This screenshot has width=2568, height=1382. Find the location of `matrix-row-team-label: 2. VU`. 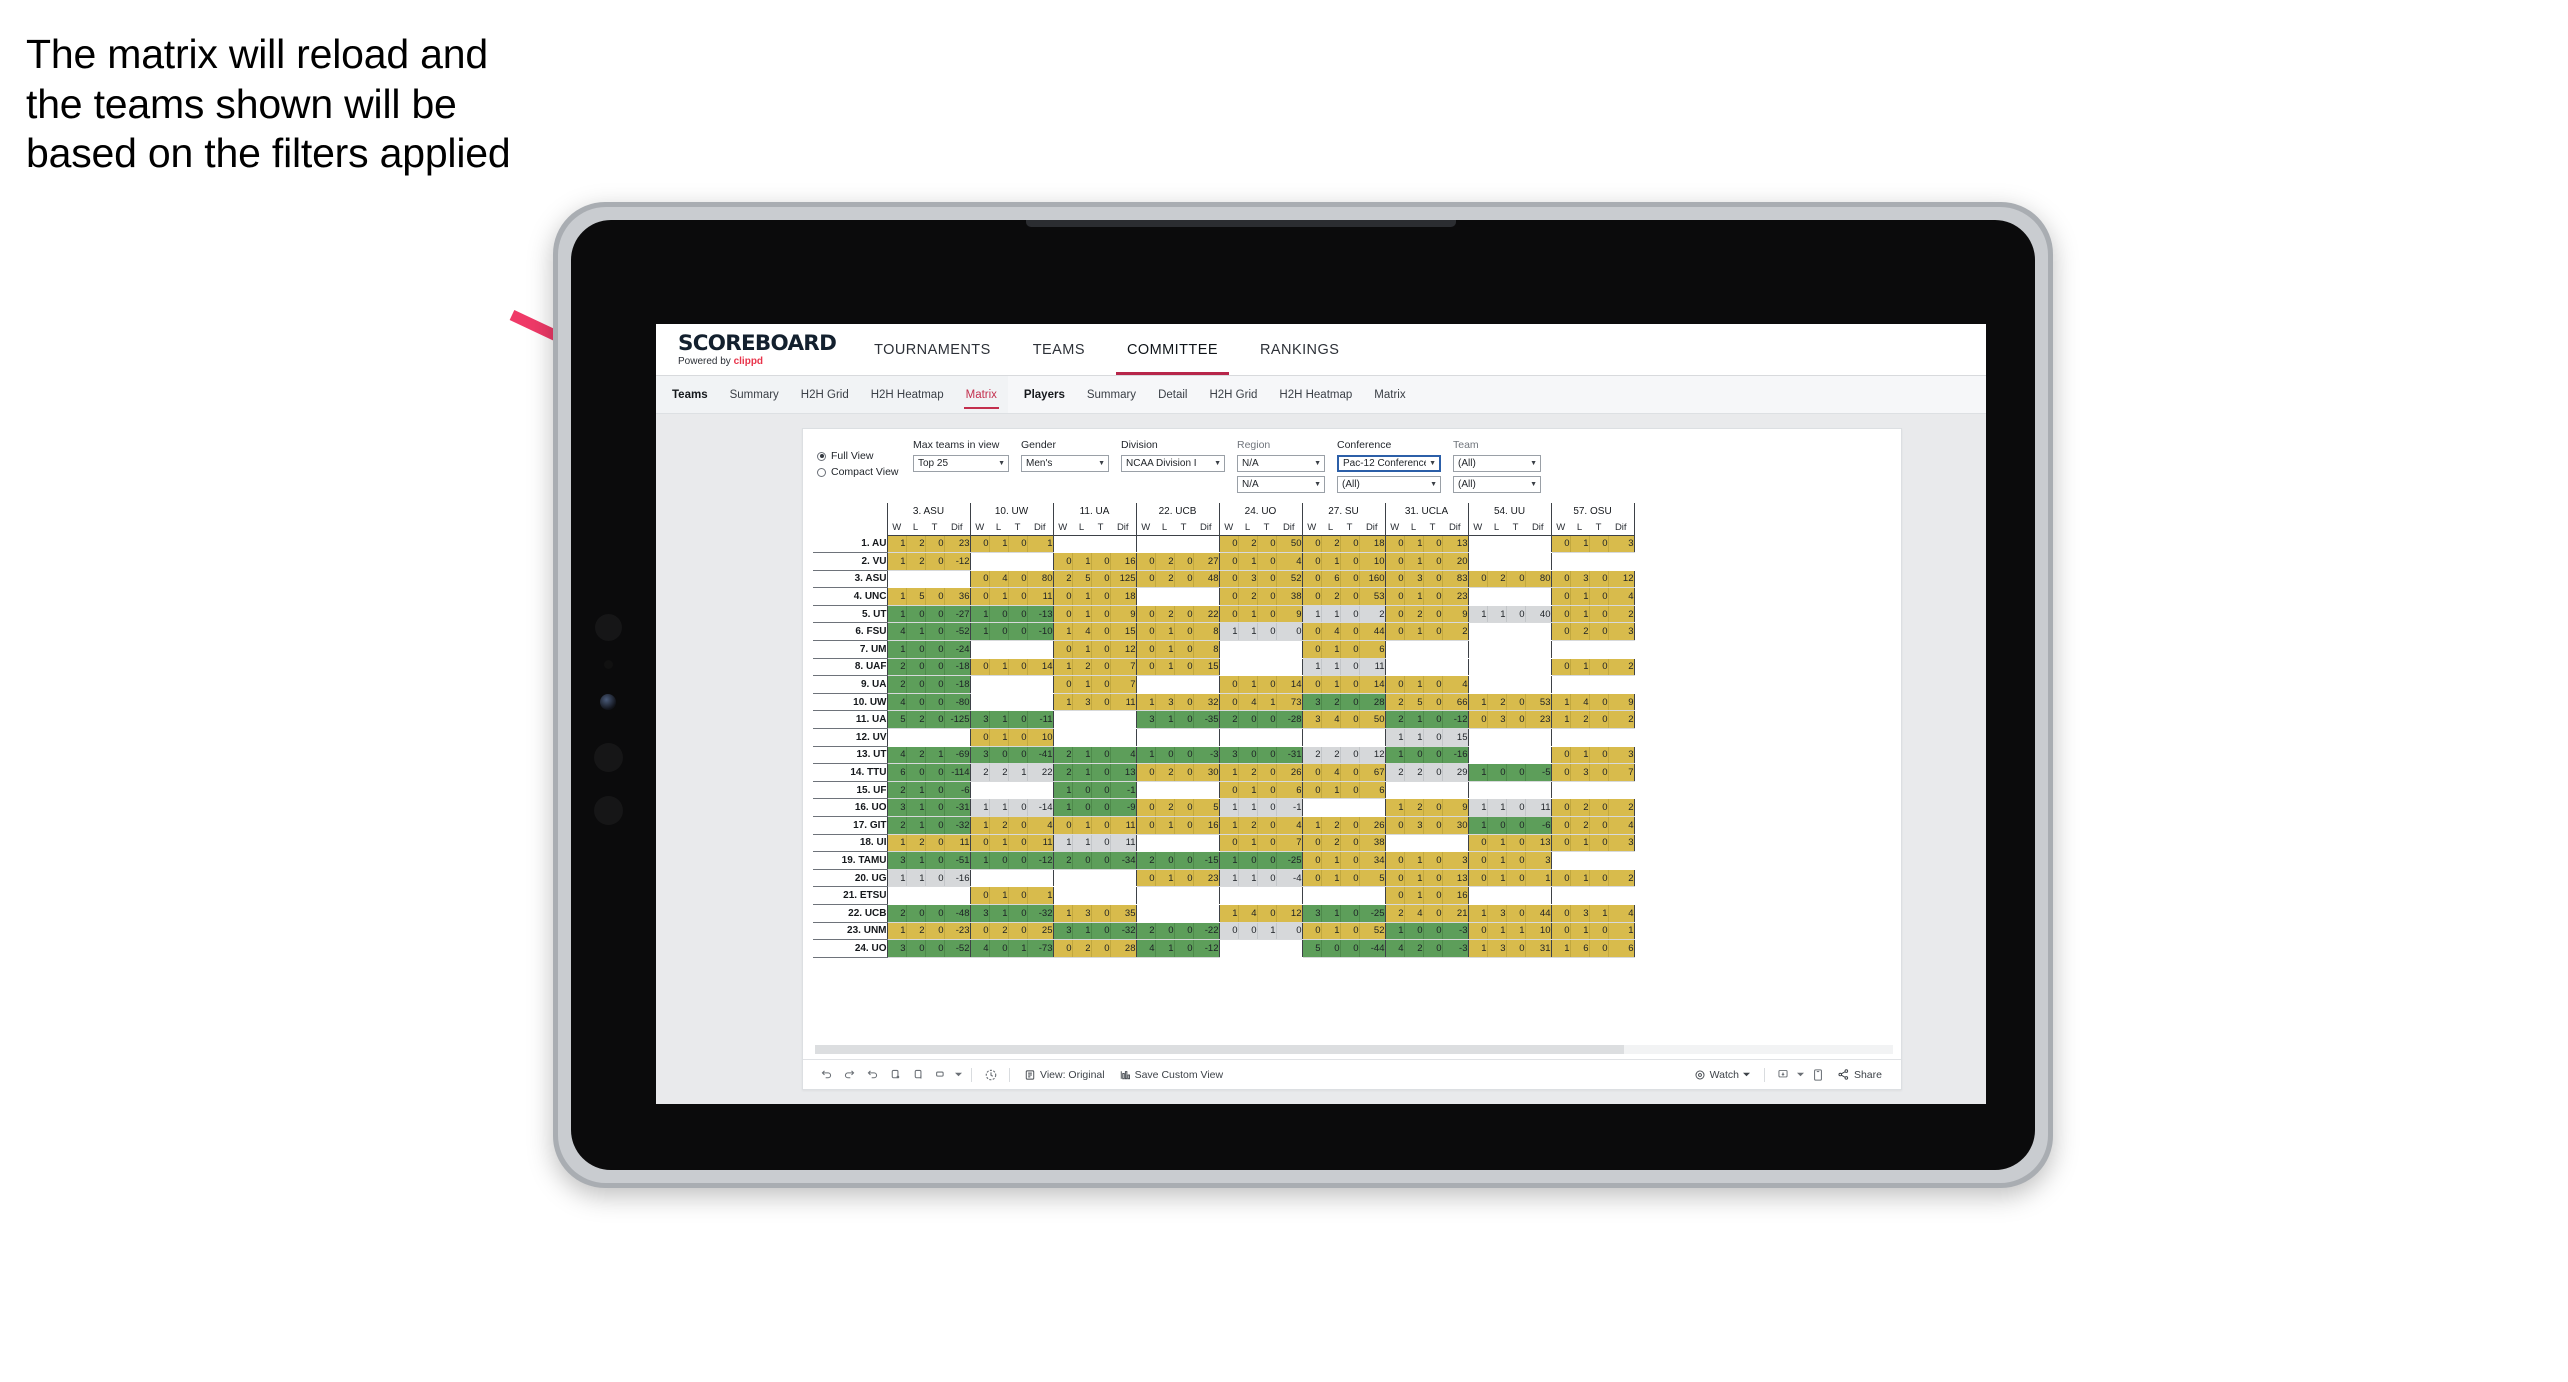

matrix-row-team-label: 2. VU is located at coordinates (850, 561).